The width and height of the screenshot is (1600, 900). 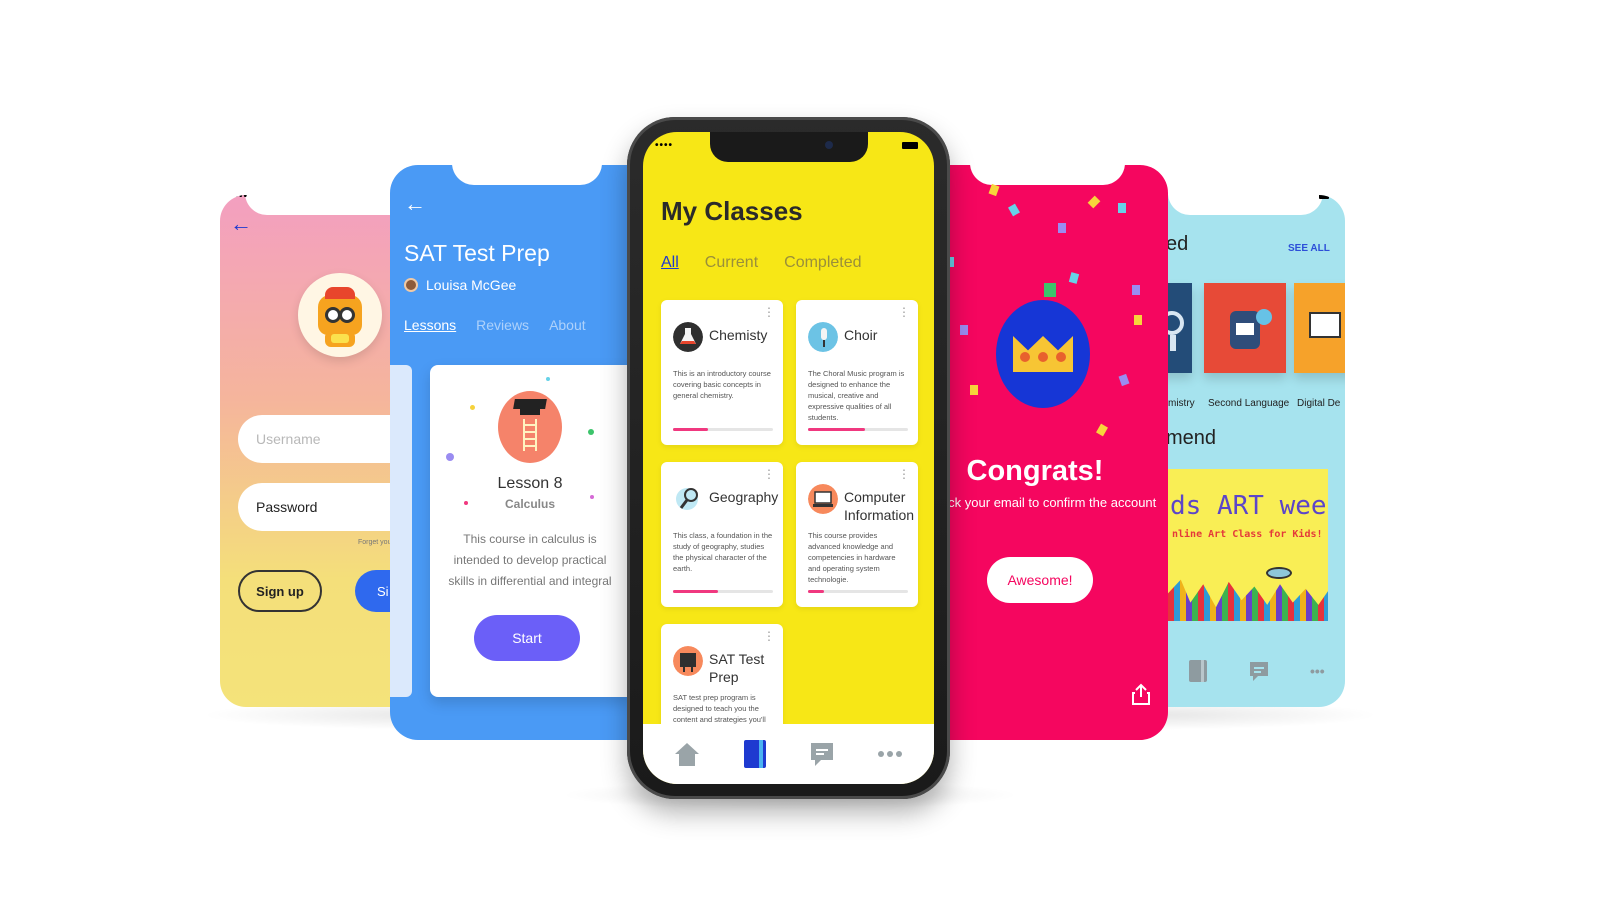 I want to click on lesson-tabs: Lessons Reviews About, so click(x=495, y=325).